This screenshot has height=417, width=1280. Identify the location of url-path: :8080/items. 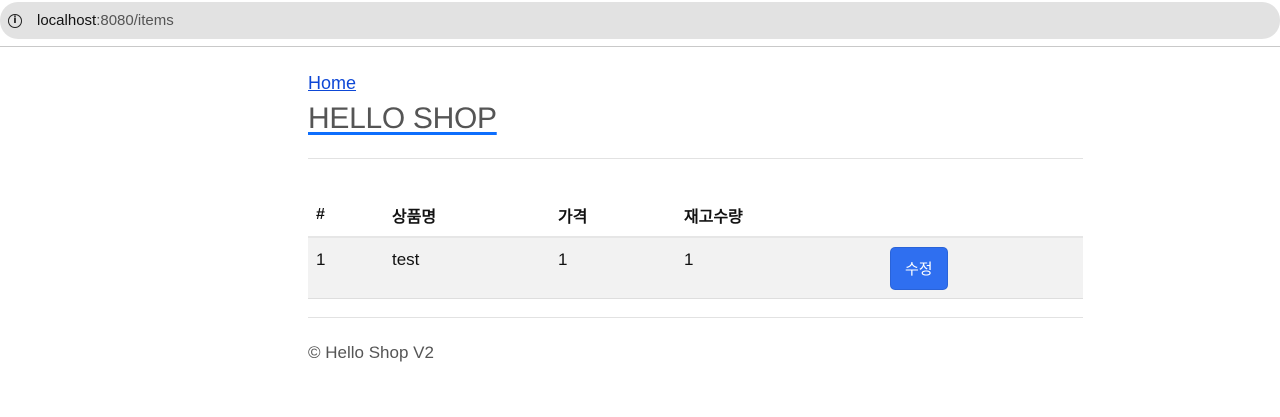
(135, 20).